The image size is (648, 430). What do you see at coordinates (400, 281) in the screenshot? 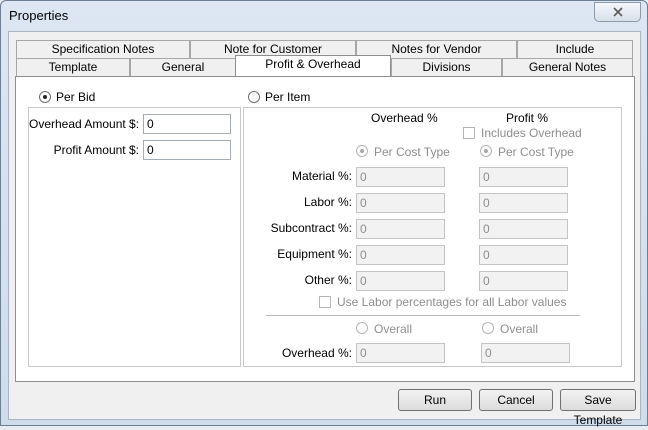
I see `other-overhead-input: 0` at bounding box center [400, 281].